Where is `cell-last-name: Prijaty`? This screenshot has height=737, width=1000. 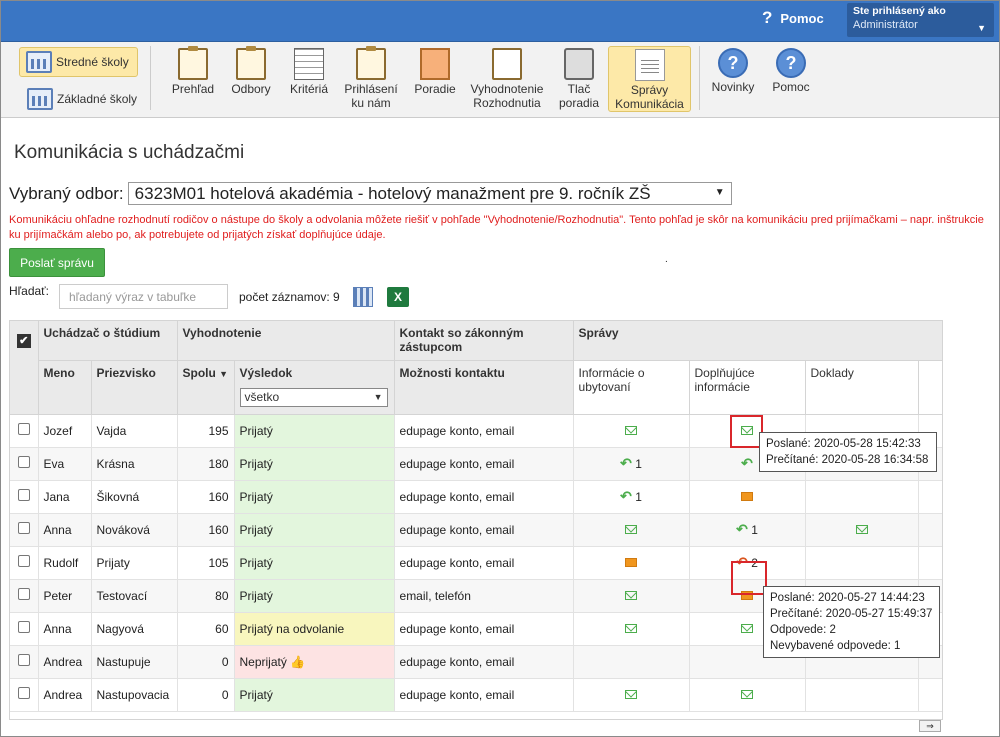 cell-last-name: Prijaty is located at coordinates (134, 563).